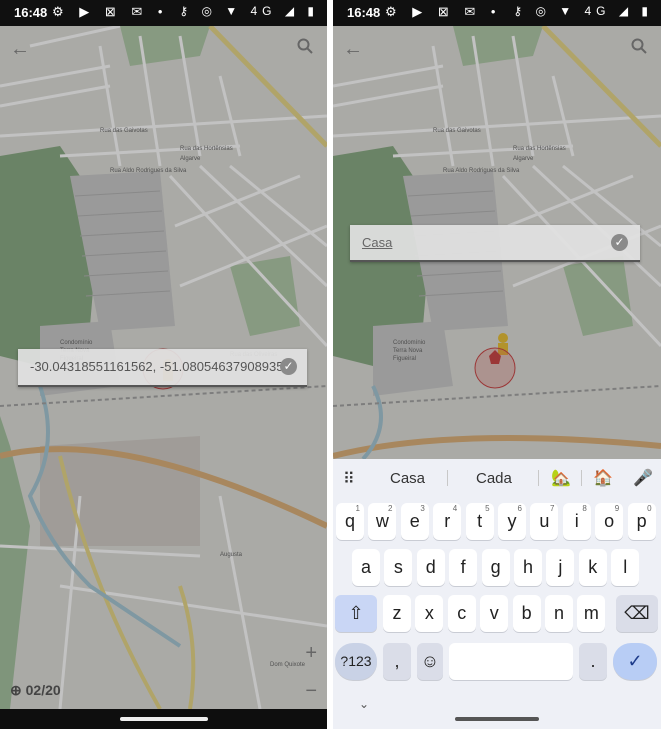 The image size is (661, 729). Describe the element at coordinates (357, 508) in the screenshot. I see `key-hint-1: 1` at that location.